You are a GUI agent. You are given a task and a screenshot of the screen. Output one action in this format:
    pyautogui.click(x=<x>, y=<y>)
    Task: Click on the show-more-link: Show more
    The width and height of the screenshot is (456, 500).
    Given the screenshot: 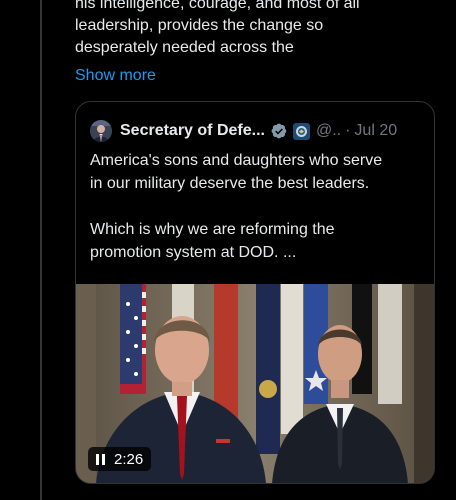 What is the action you would take?
    pyautogui.click(x=115, y=76)
    